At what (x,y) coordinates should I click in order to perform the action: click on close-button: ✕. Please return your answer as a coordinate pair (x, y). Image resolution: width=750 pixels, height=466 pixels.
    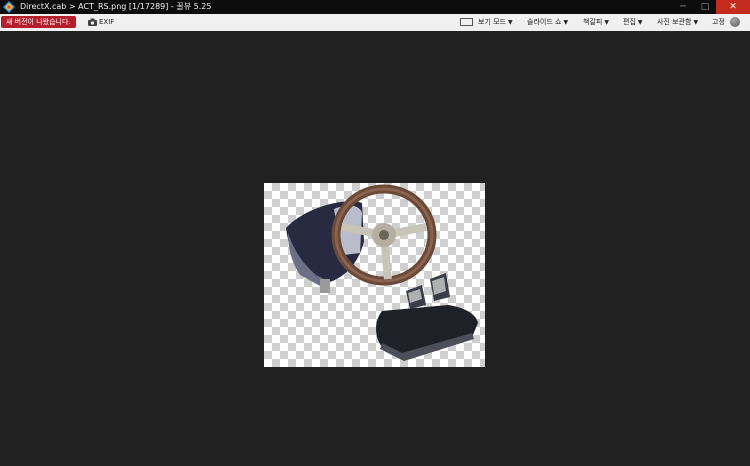
    Looking at the image, I should click on (733, 7).